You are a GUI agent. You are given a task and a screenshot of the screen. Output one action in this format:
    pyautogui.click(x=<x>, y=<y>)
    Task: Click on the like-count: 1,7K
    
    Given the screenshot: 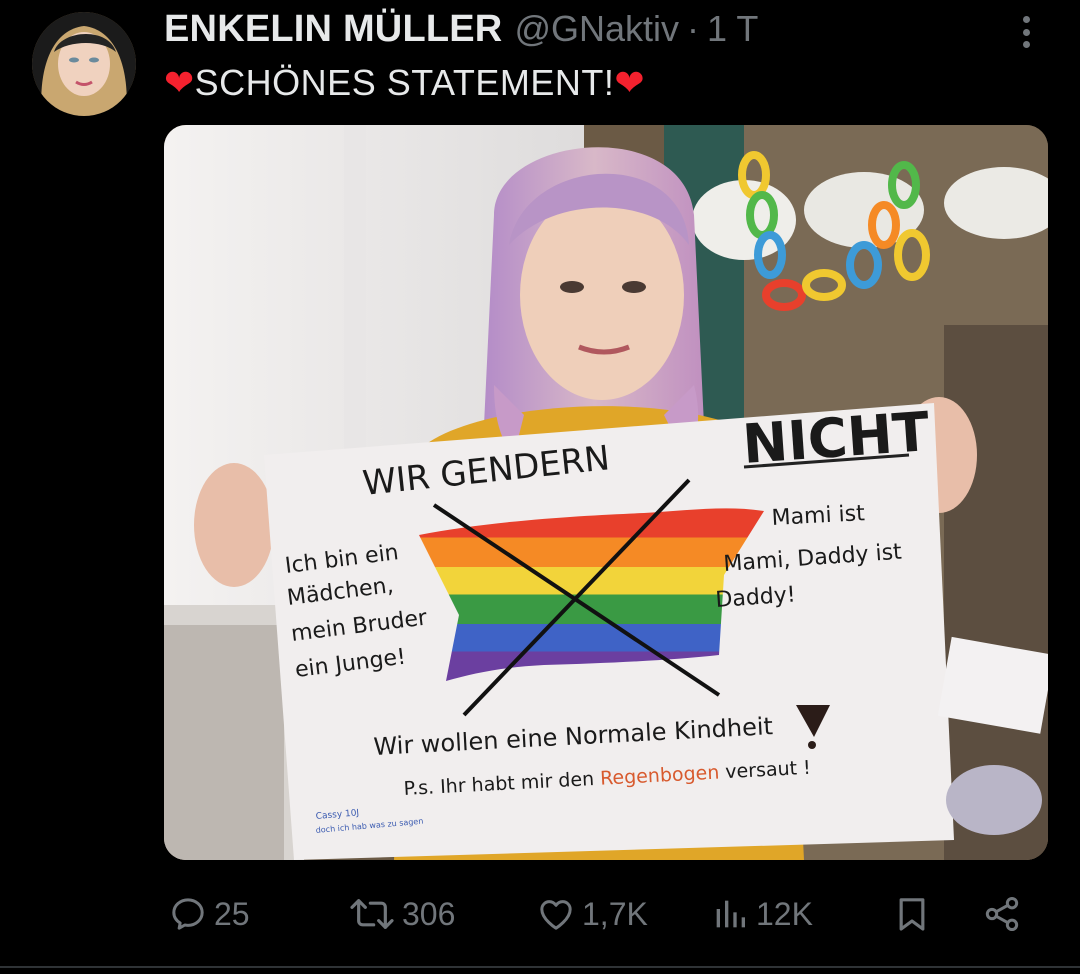 What is the action you would take?
    pyautogui.click(x=615, y=913)
    